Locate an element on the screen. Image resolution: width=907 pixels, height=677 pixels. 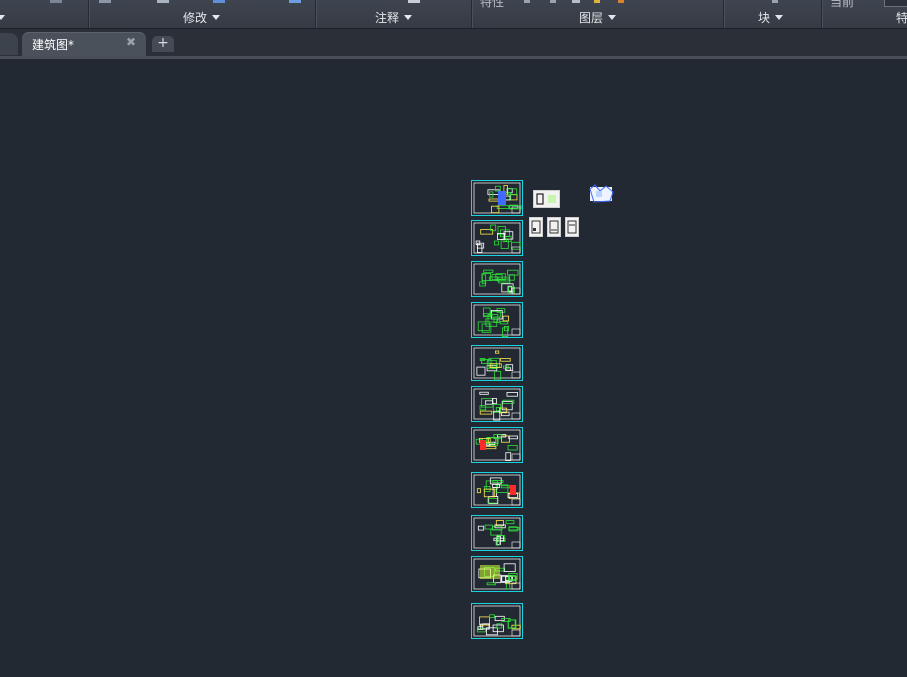
ribbon-panel-properties: 当前 特 is located at coordinates (864, 14).